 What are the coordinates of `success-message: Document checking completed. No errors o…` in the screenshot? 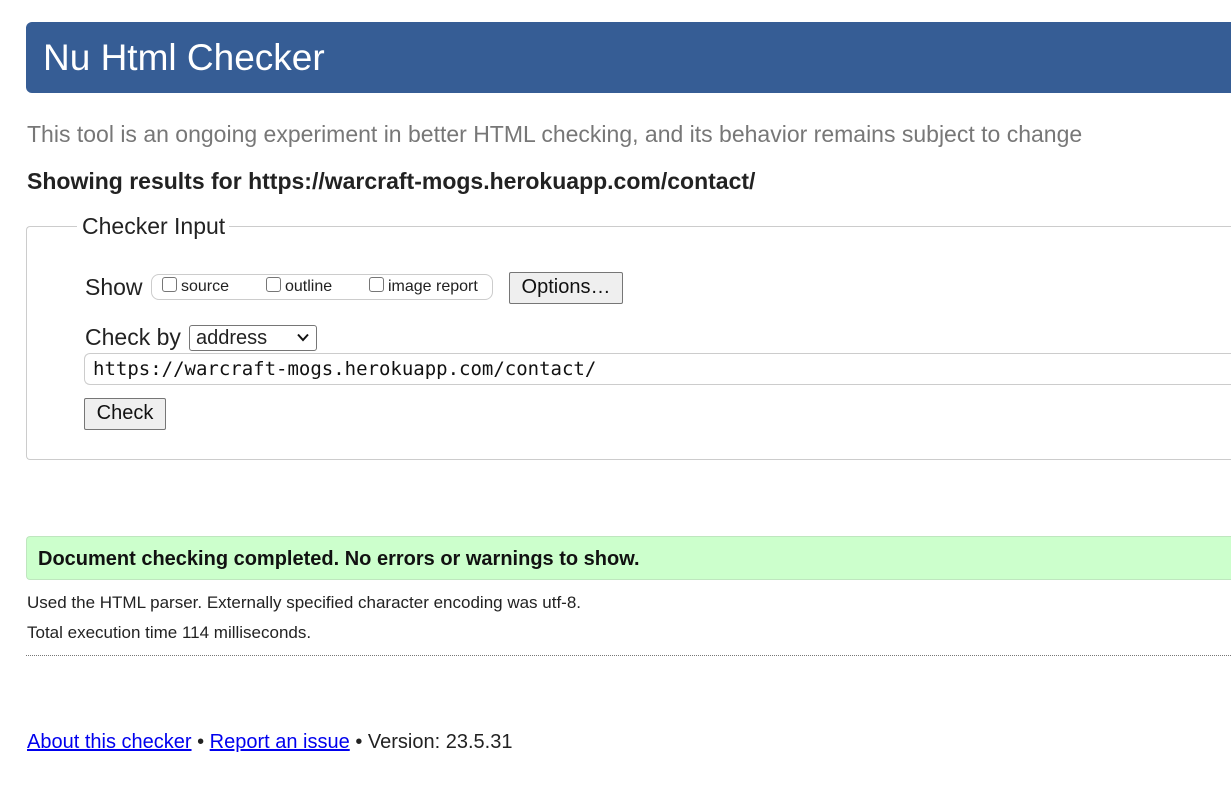 It's located at (339, 559).